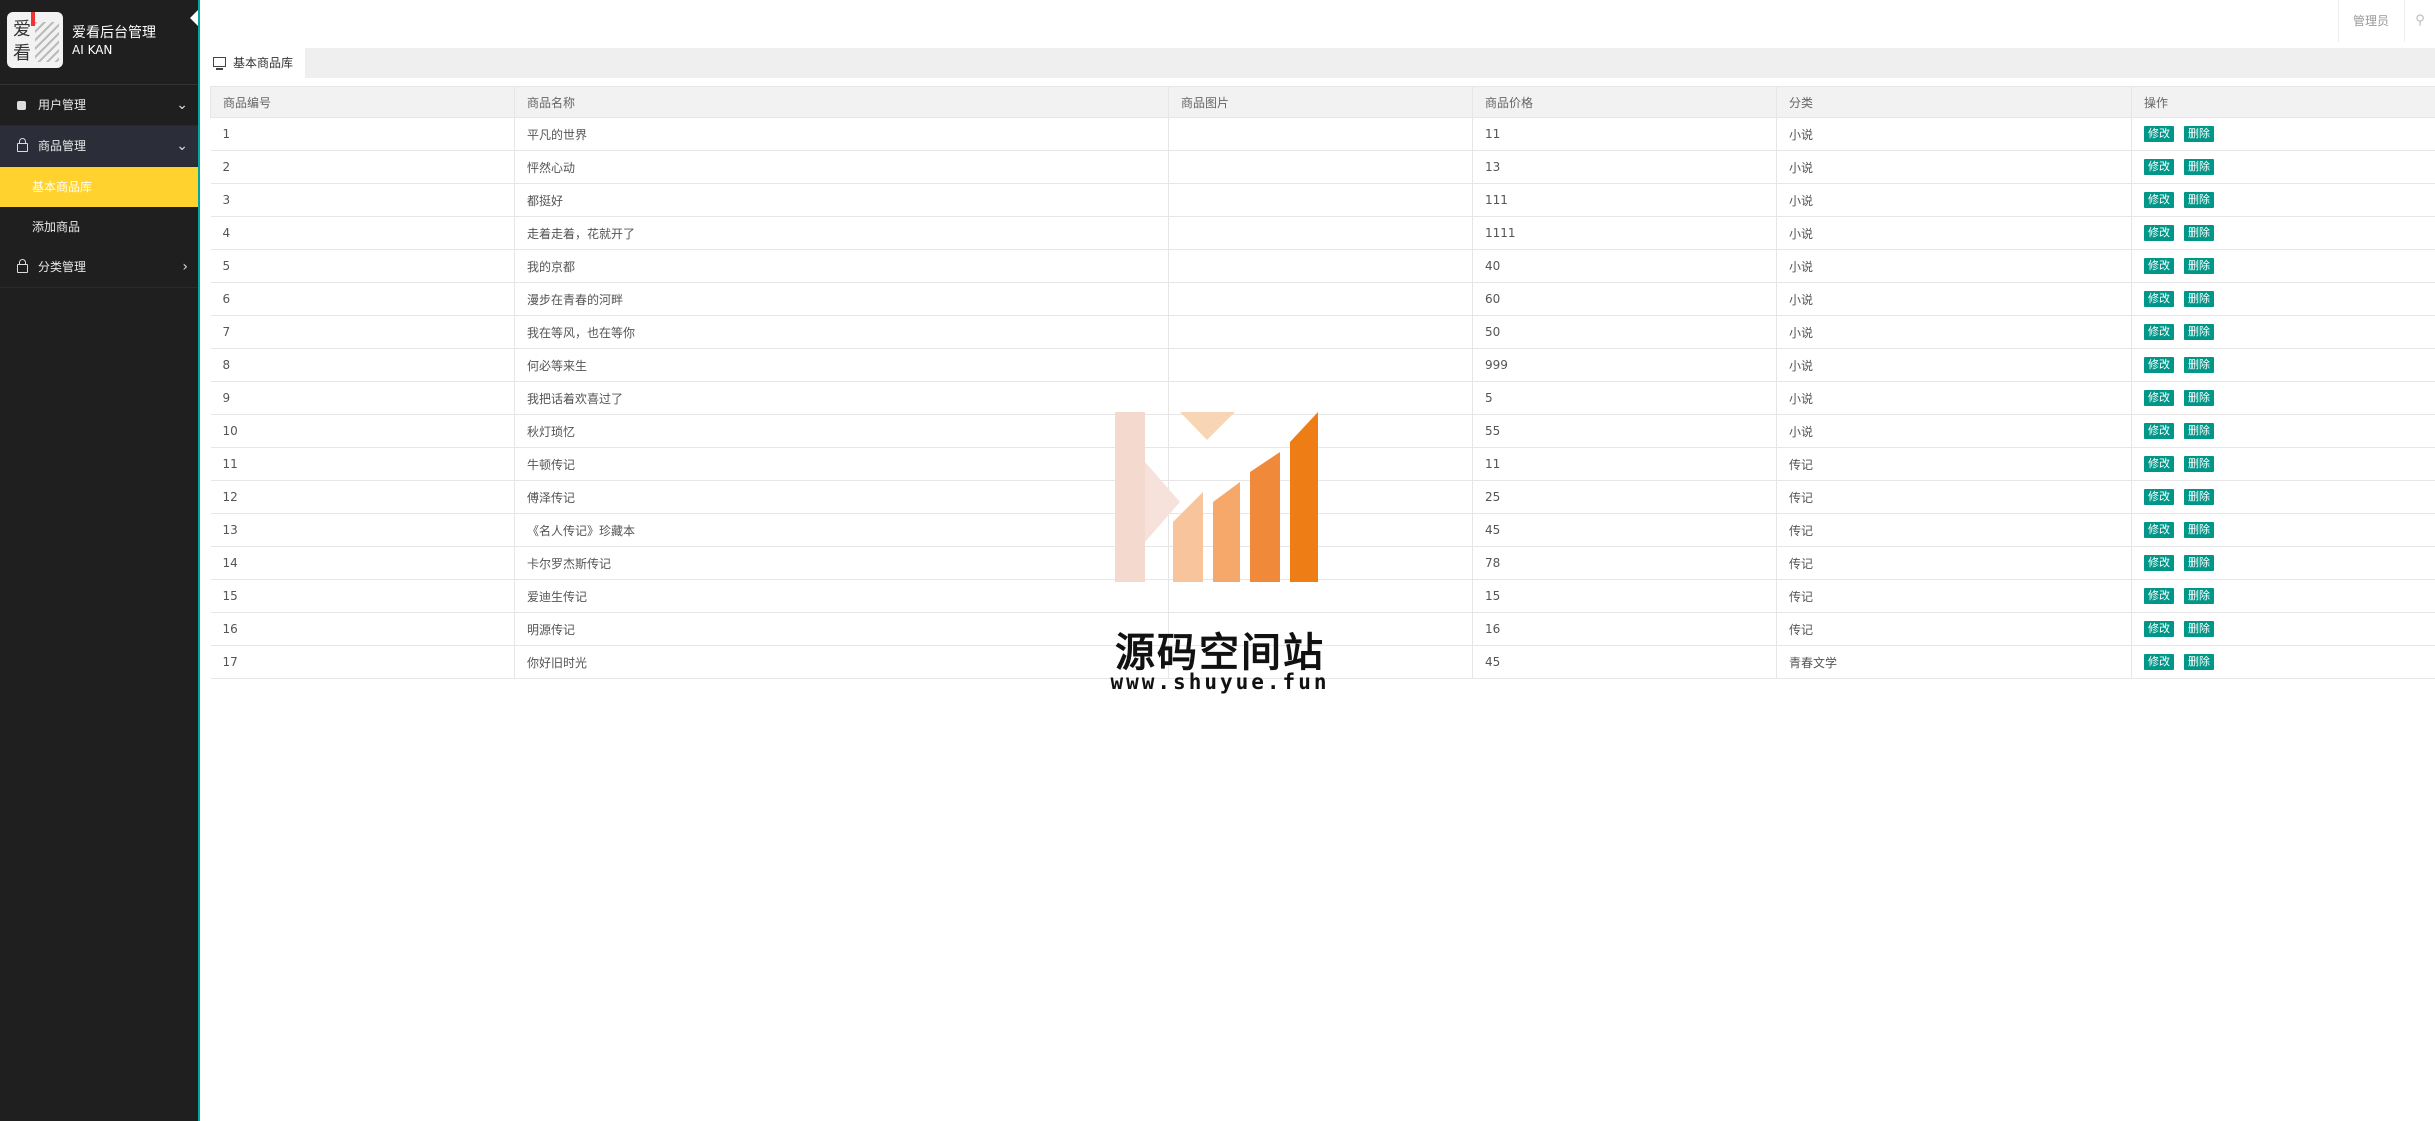 This screenshot has width=2435, height=1121. I want to click on sidebar-item-category-management: 分类管理 ›, so click(99, 267).